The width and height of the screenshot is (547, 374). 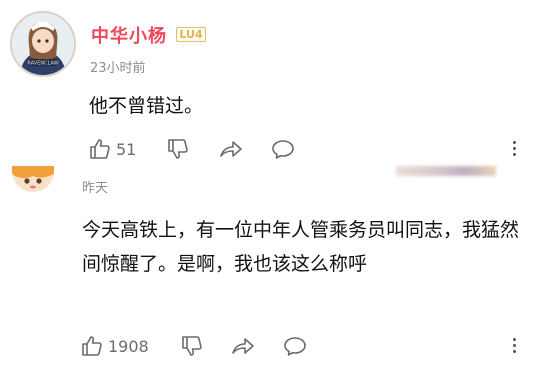 I want to click on avatar: RAVENCLAW, so click(x=43, y=44).